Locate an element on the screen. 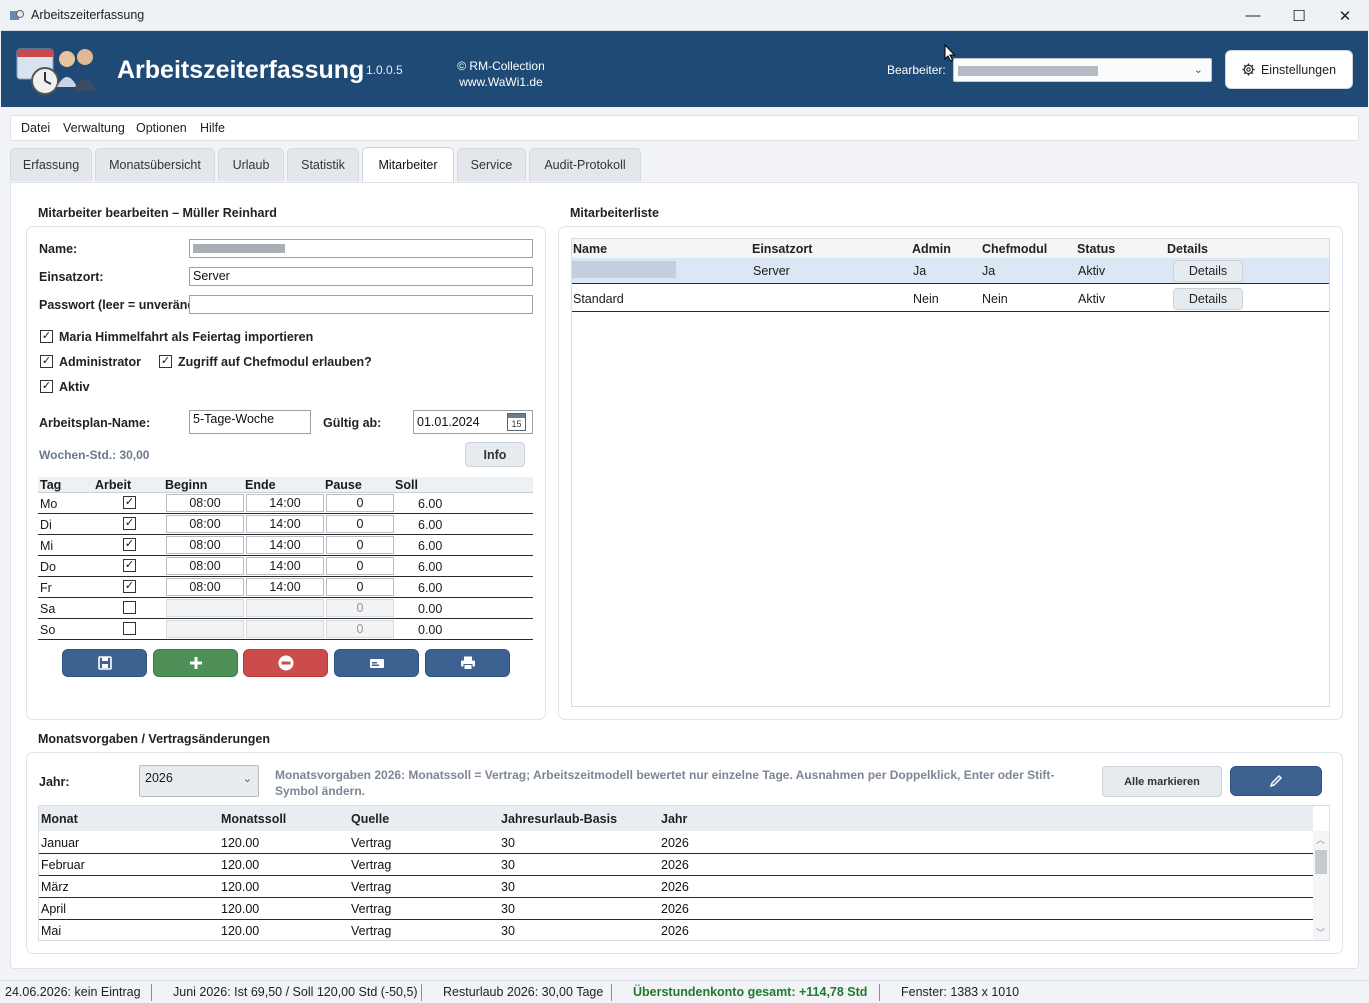 The height and width of the screenshot is (1003, 1369). jahr-select: 2026 ⌄ is located at coordinates (199, 781).